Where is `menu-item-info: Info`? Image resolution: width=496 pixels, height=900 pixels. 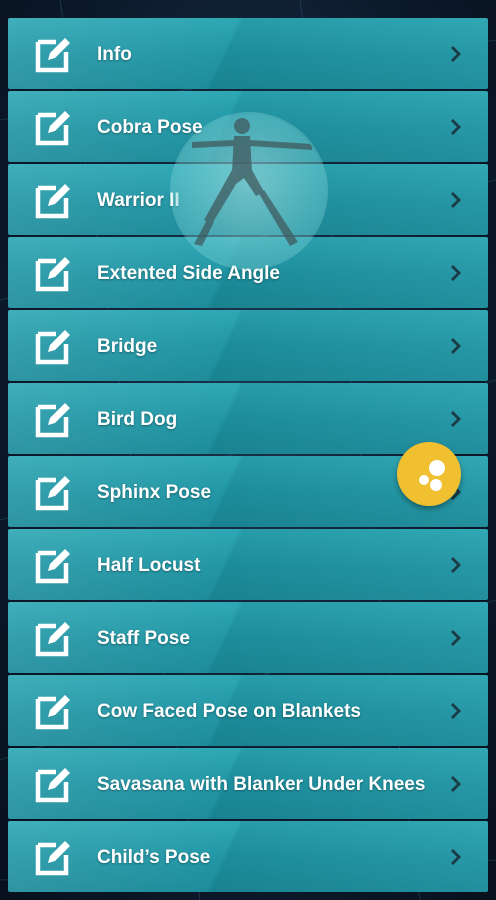
menu-item-info: Info is located at coordinates (248, 53).